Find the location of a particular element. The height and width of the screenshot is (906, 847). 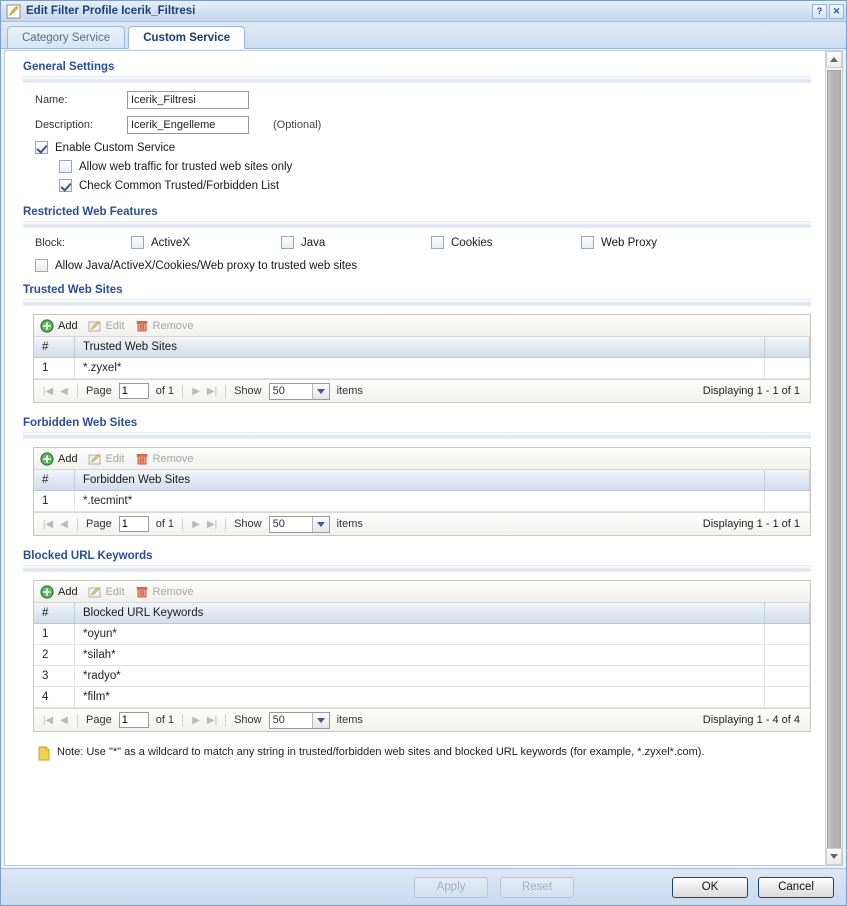

optional-label: (Optional) is located at coordinates (297, 125).